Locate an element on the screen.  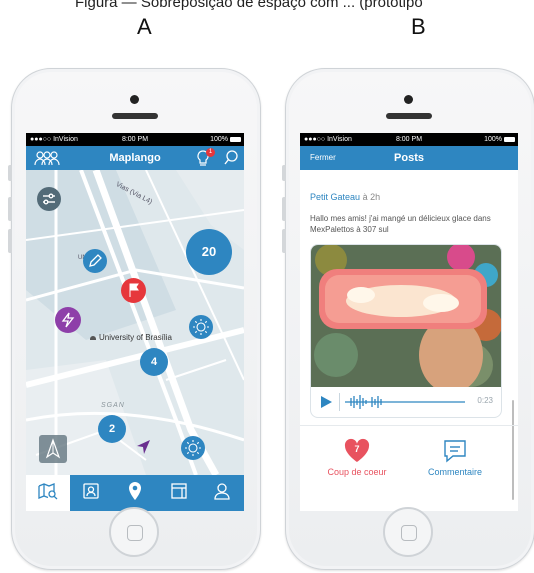
tab-profile-card is located at coordinates (92, 493).